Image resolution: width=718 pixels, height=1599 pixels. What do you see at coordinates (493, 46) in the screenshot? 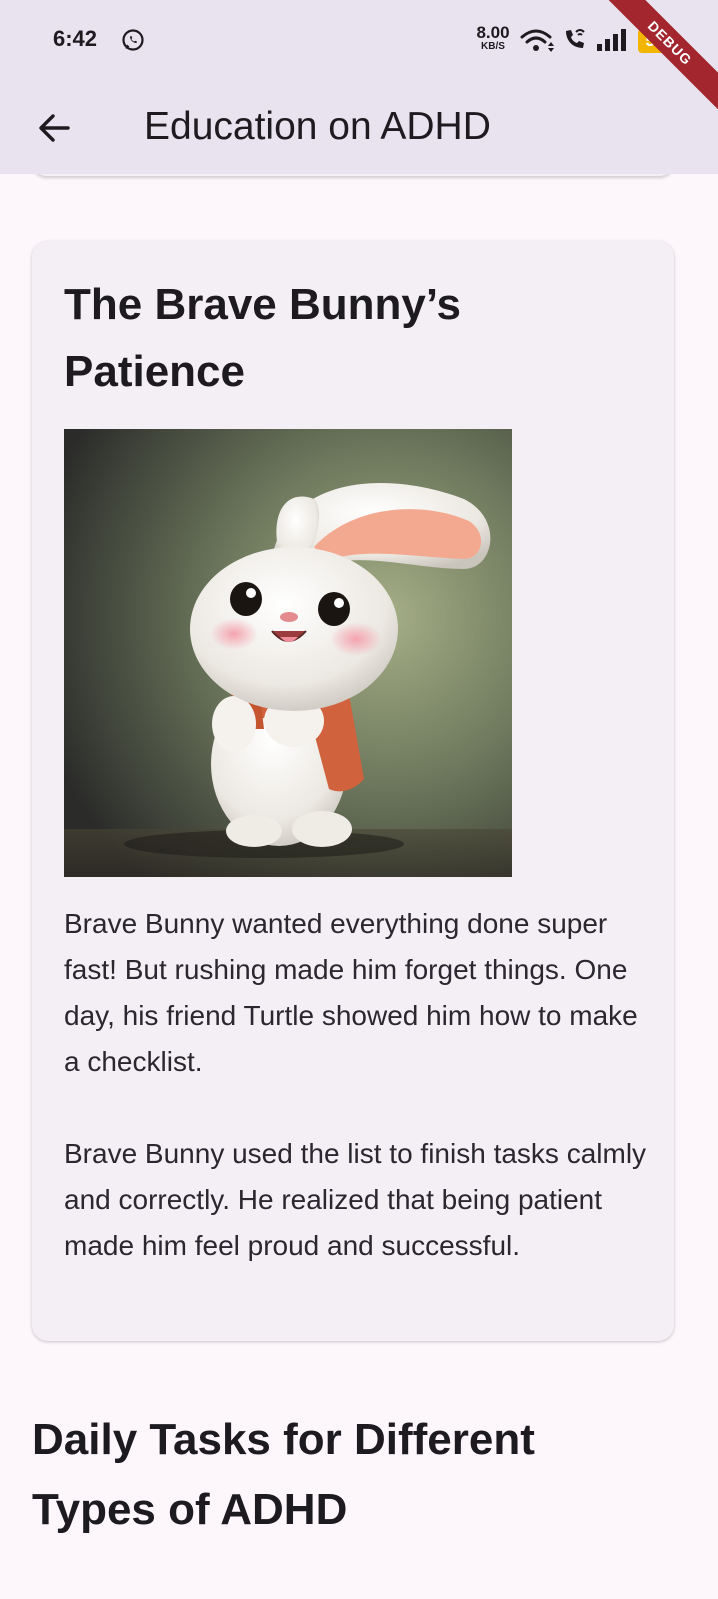
I see `network-speed-unit: KB/S` at bounding box center [493, 46].